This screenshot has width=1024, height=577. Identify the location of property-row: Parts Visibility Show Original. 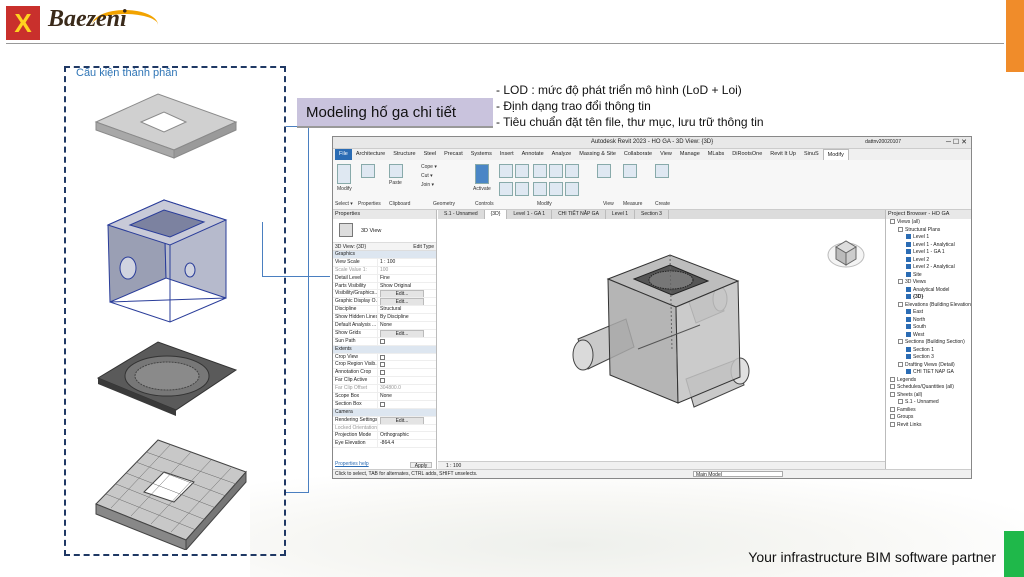
(384, 286).